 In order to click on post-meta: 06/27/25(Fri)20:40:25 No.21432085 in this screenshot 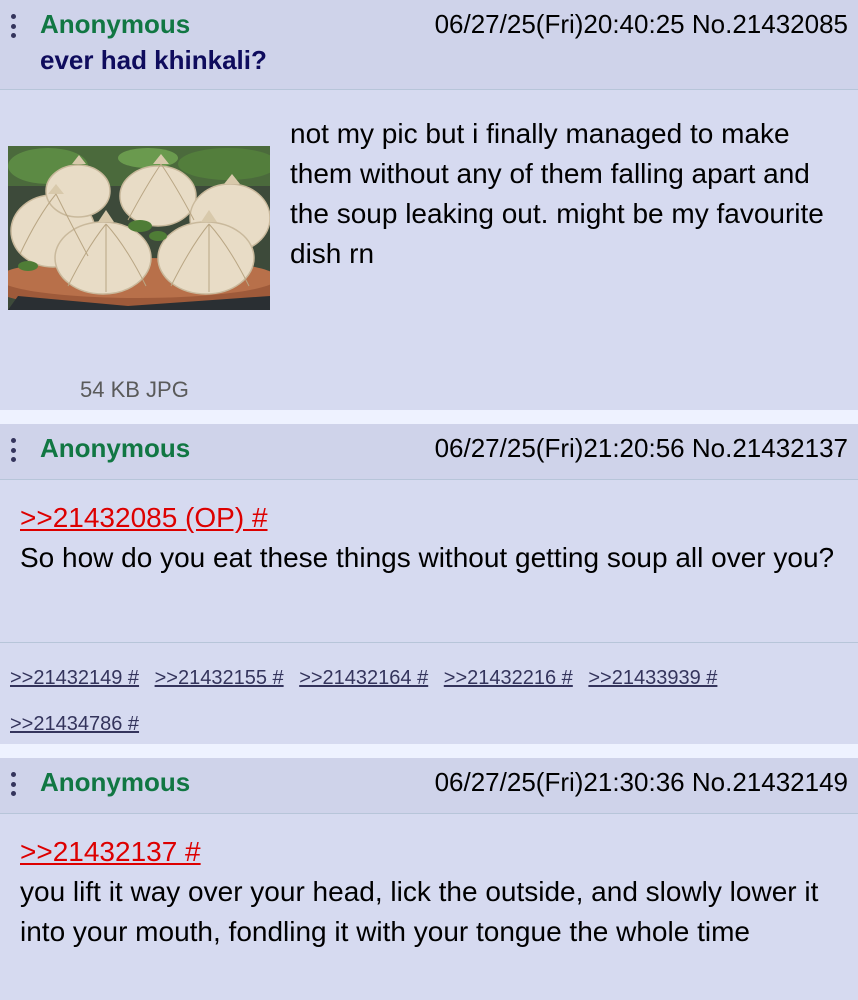, I will do `click(641, 24)`.